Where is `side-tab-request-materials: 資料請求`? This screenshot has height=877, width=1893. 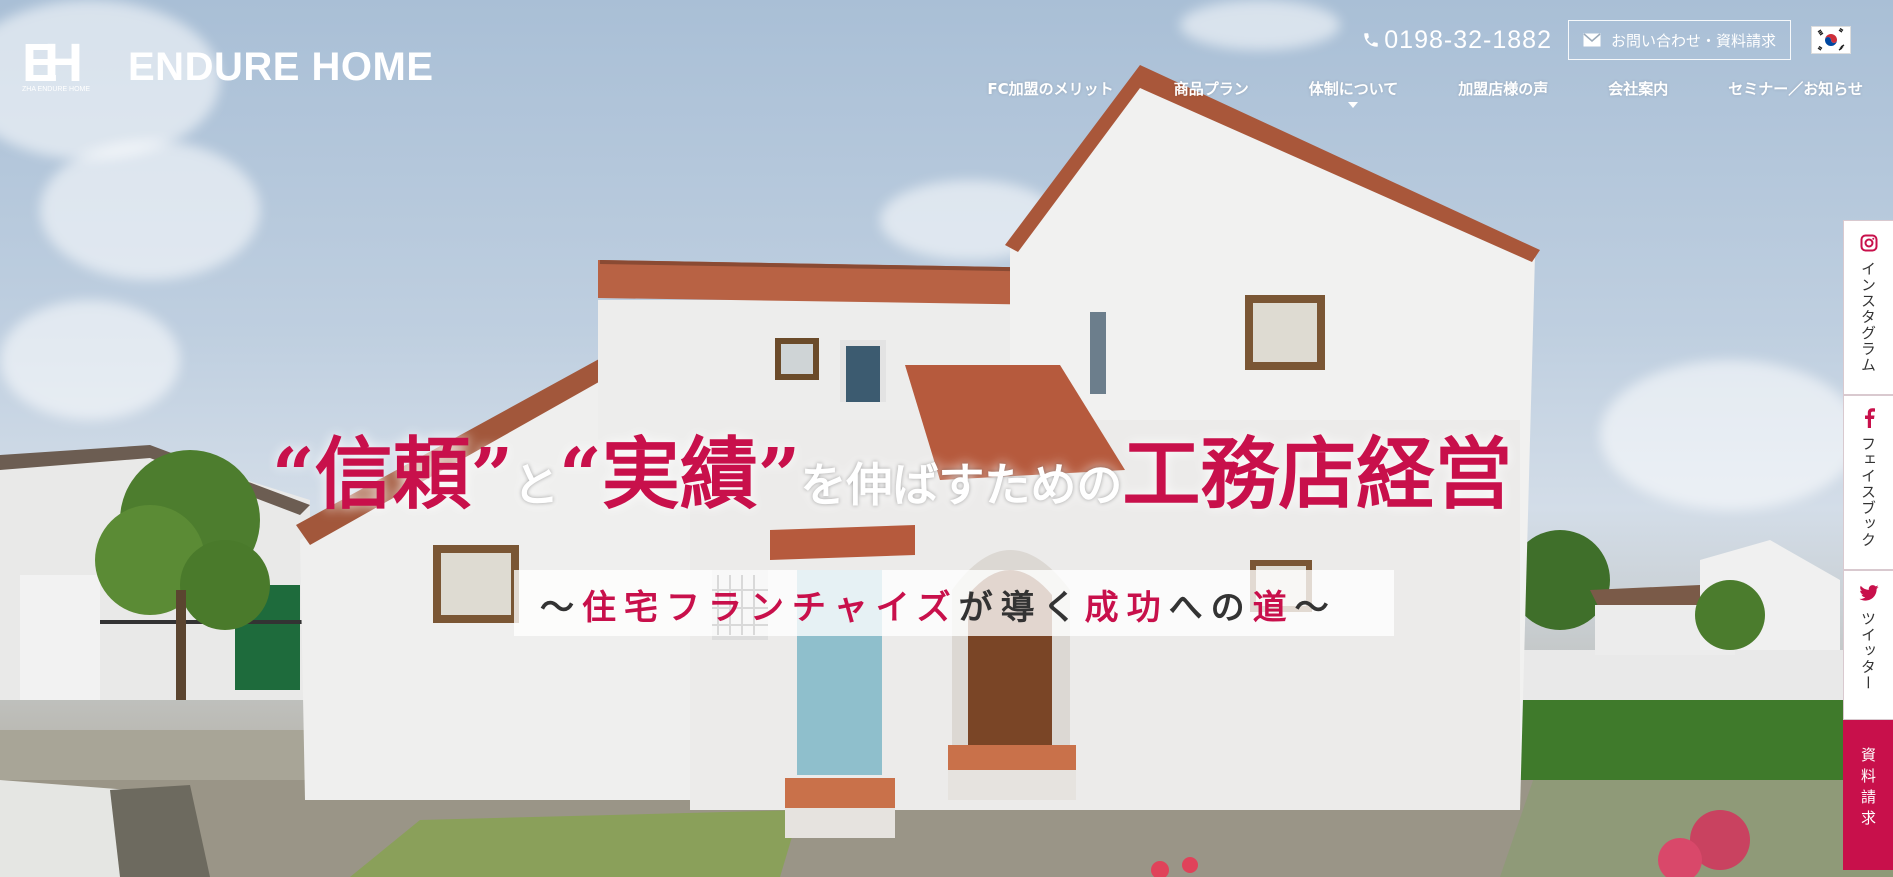
side-tab-request-materials: 資料請求 is located at coordinates (1868, 795).